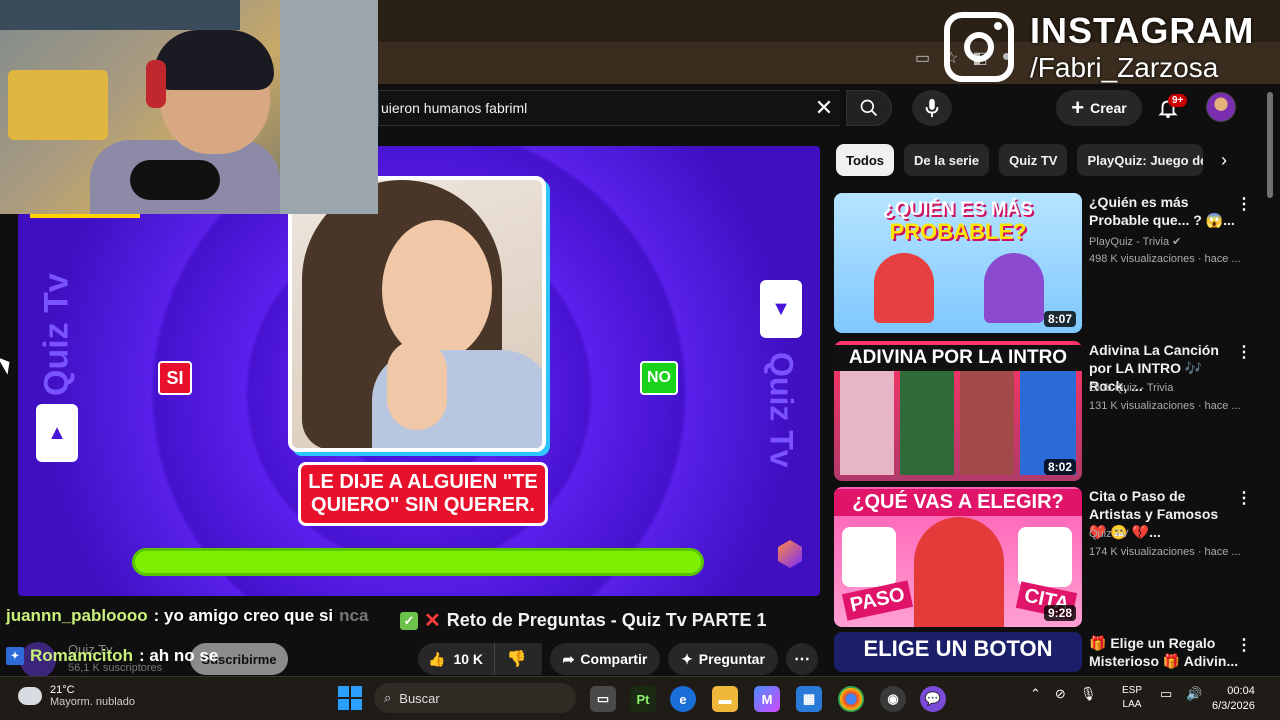 Image resolution: width=1280 pixels, height=720 pixels. What do you see at coordinates (189, 107) in the screenshot?
I see `streamer-webcam` at bounding box center [189, 107].